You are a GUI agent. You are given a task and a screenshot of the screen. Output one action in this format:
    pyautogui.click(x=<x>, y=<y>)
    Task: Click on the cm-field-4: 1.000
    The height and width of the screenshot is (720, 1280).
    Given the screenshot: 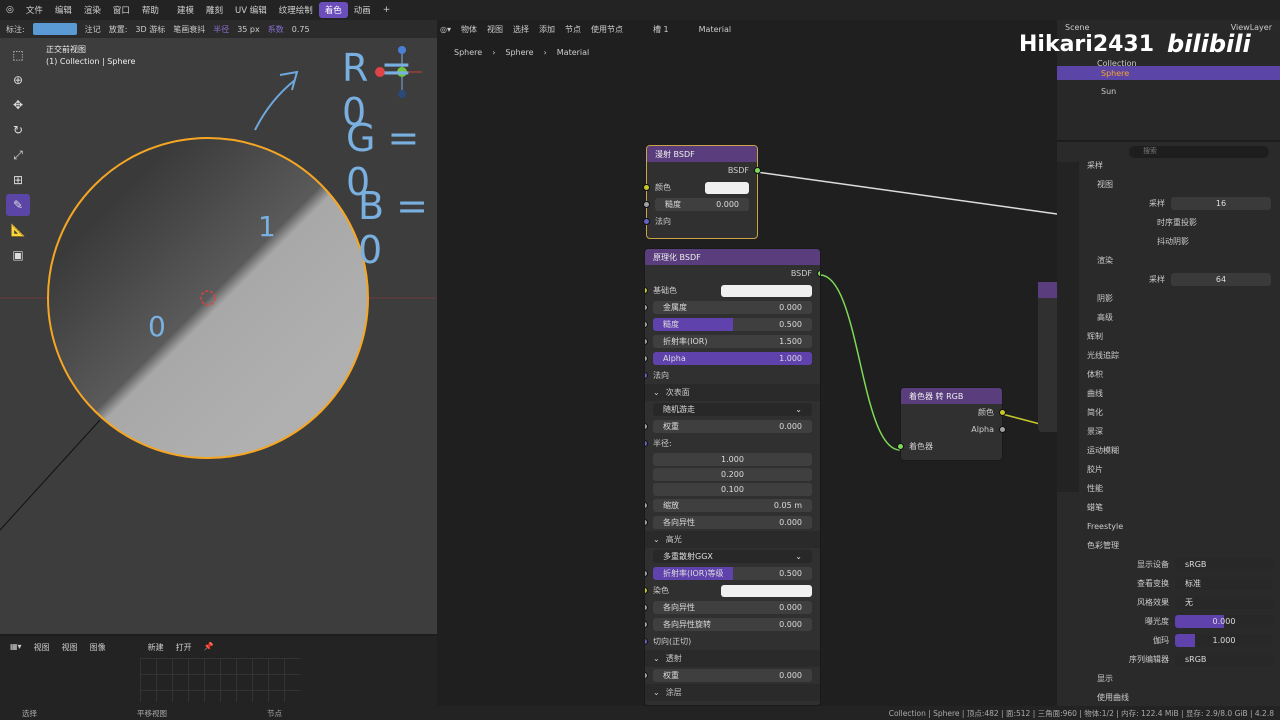 What is the action you would take?
    pyautogui.click(x=1224, y=640)
    